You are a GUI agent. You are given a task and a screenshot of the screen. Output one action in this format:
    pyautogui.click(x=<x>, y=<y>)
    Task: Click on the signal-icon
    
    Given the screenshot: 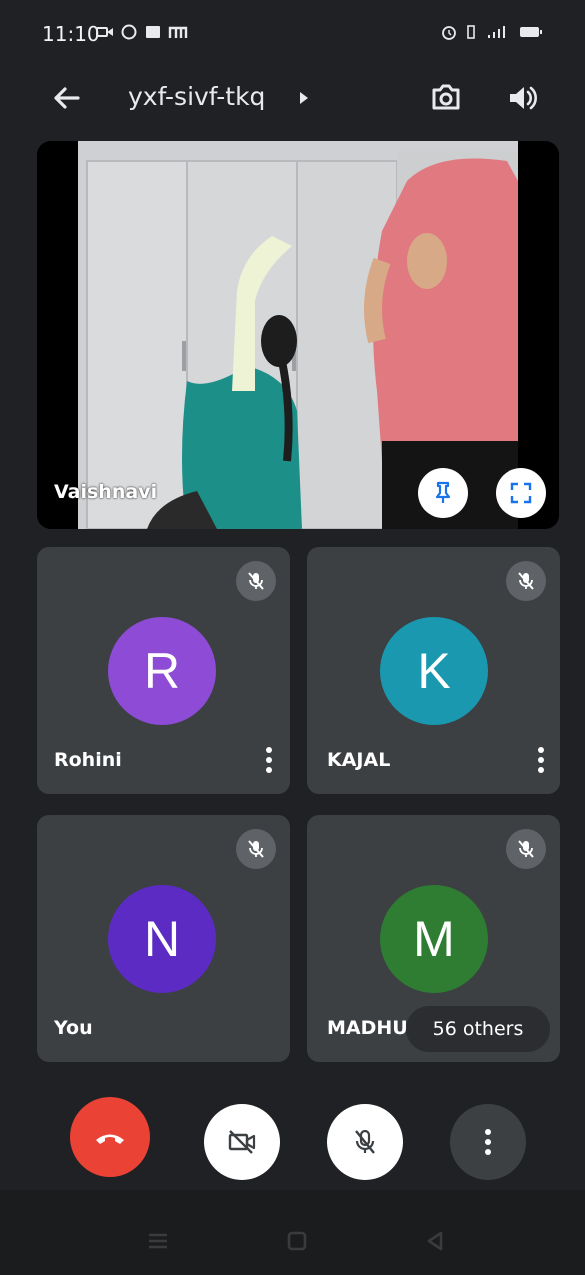 What is the action you would take?
    pyautogui.click(x=496, y=32)
    